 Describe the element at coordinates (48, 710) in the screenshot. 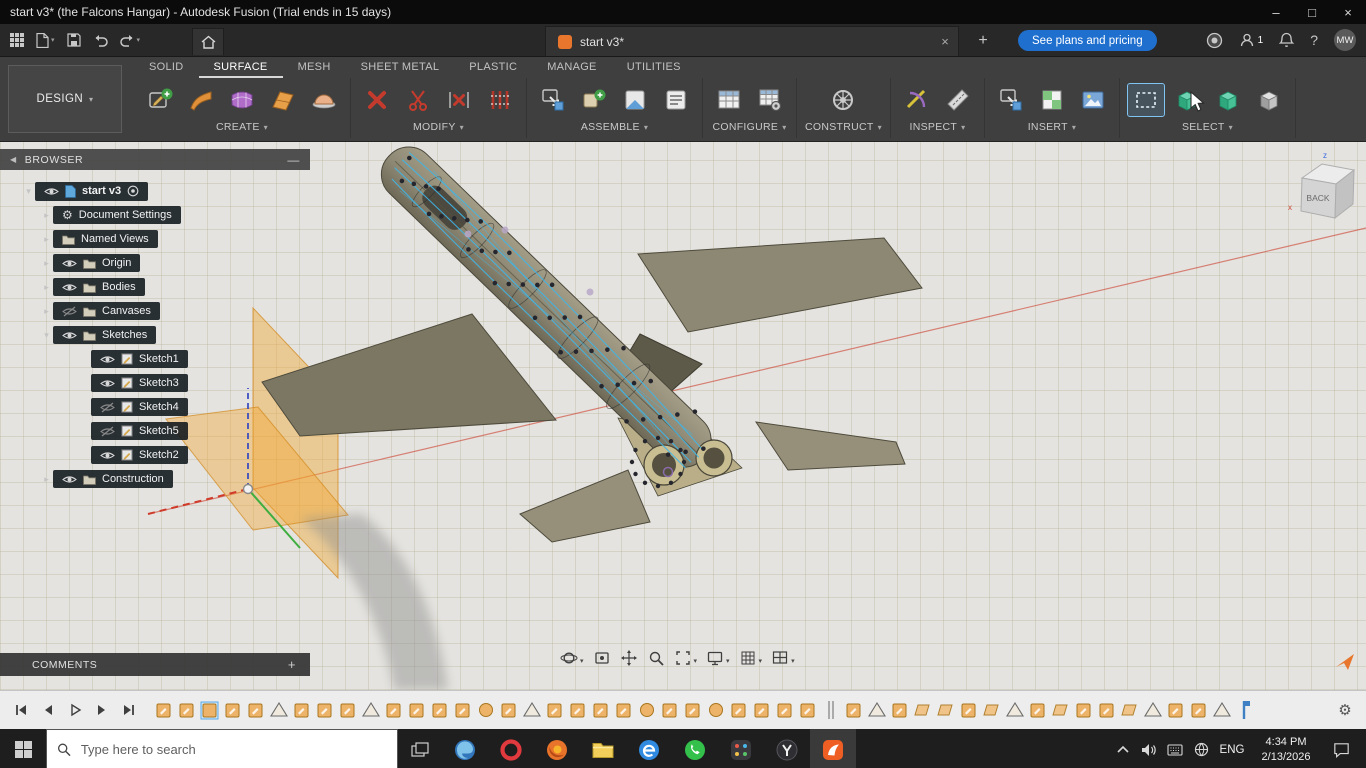

I see `step-back-button` at that location.